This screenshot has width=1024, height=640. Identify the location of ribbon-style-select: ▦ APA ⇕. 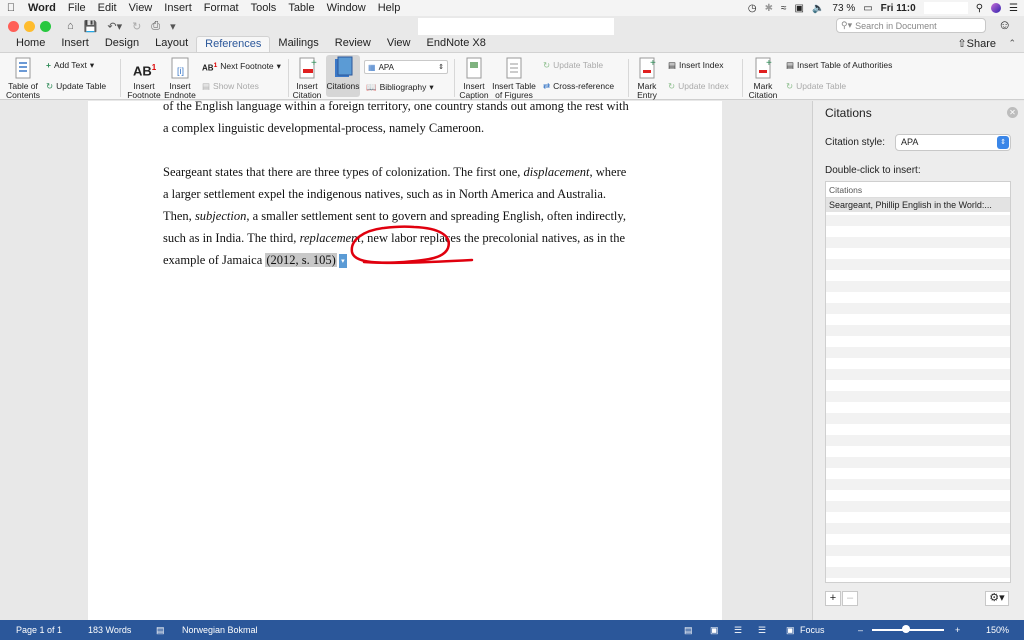
(406, 67).